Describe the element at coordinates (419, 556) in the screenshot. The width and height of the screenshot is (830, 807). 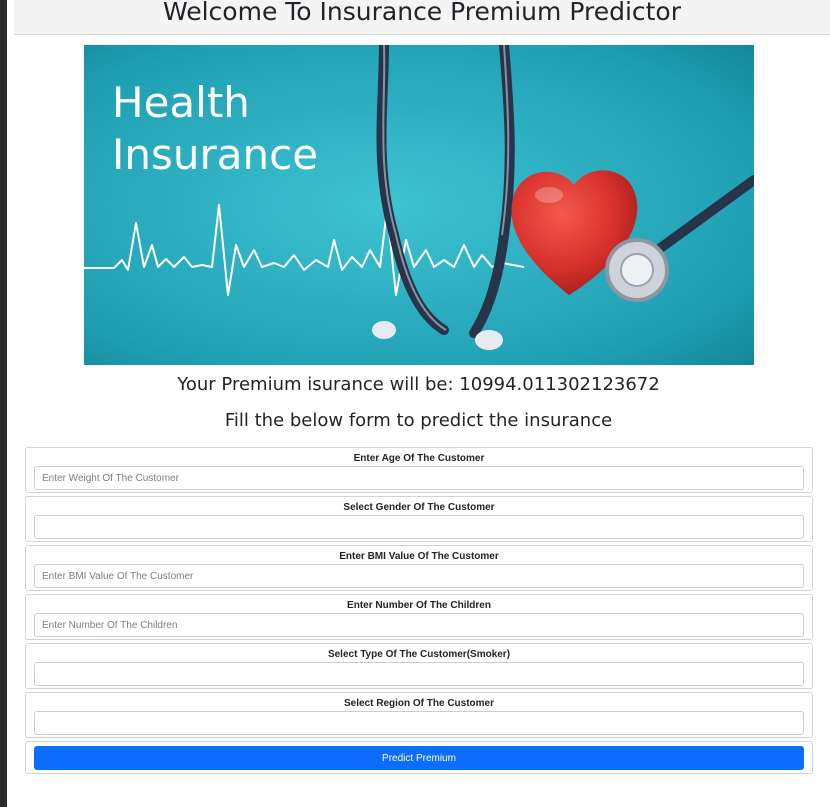
I see `bmi-label: Enter BMI Value Of The Customer` at that location.